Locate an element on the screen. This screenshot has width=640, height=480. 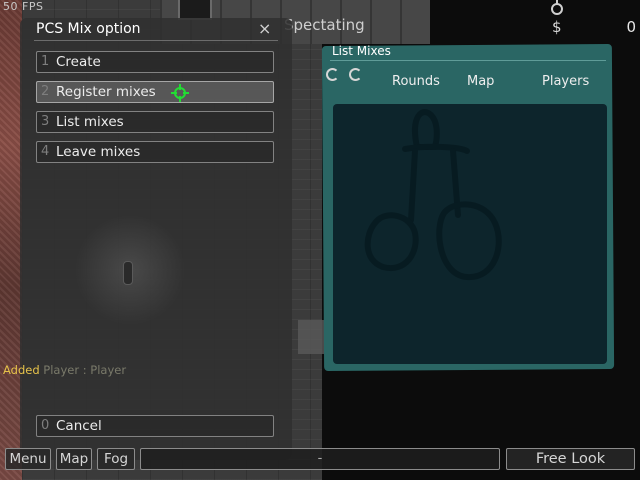
list-mixes-title: List Mixes is located at coordinates (361, 51).